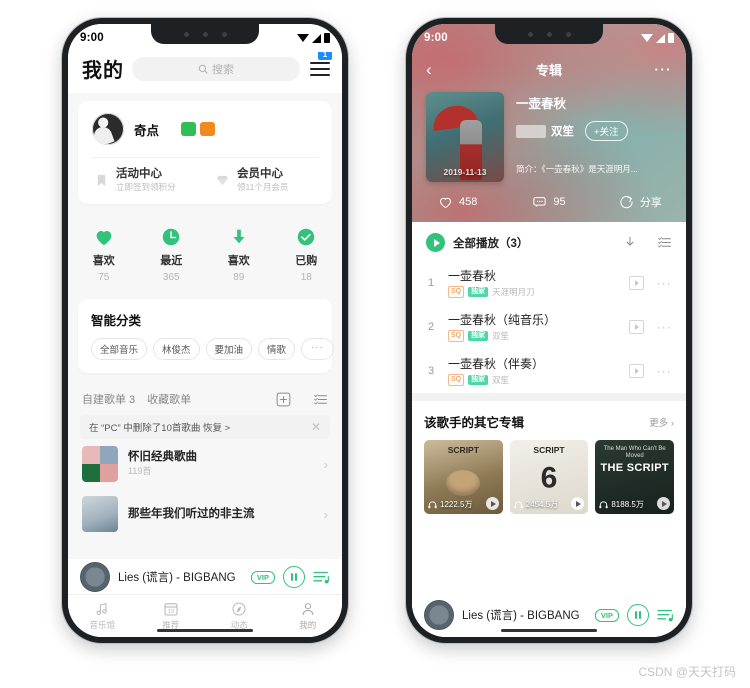 Image resolution: width=750 pixels, height=688 pixels. What do you see at coordinates (277, 349) in the screenshot?
I see `tag-love-song: 情歌` at bounding box center [277, 349].